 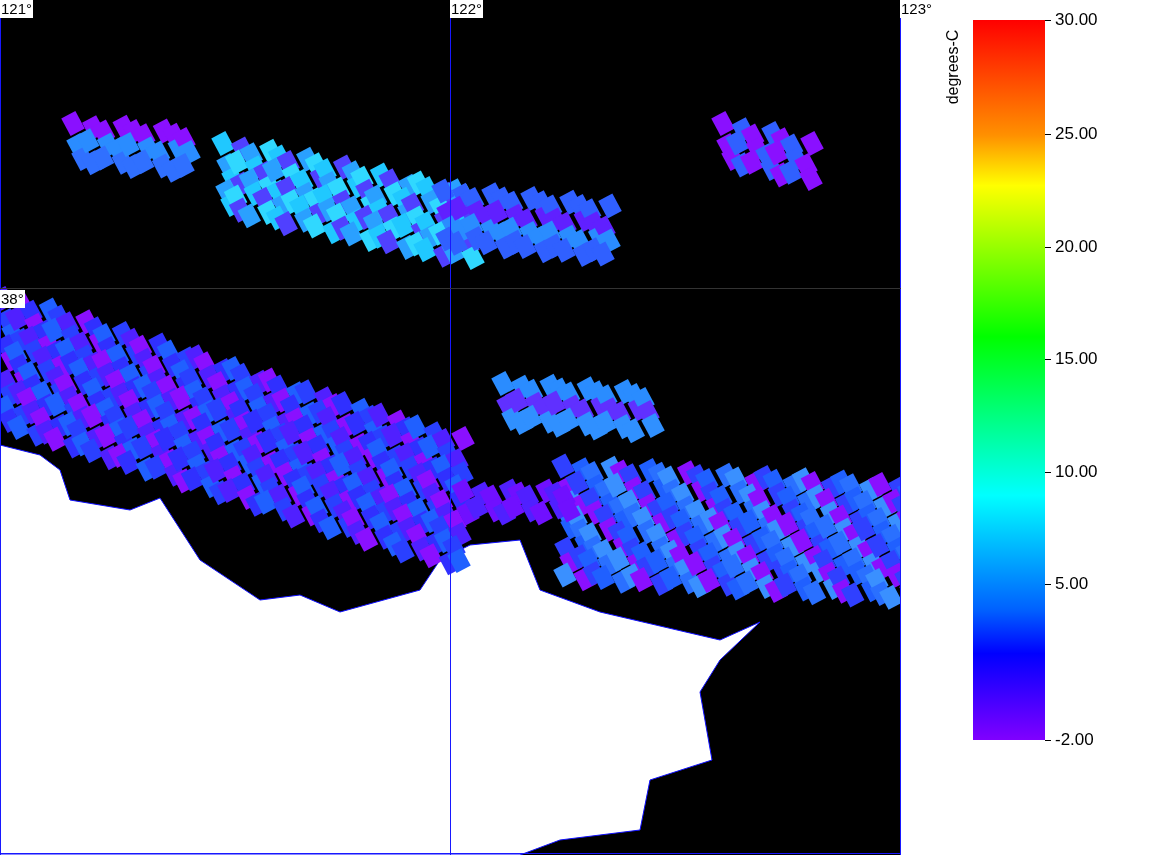 I want to click on scale-tick-label: 20.00, so click(x=1076, y=247).